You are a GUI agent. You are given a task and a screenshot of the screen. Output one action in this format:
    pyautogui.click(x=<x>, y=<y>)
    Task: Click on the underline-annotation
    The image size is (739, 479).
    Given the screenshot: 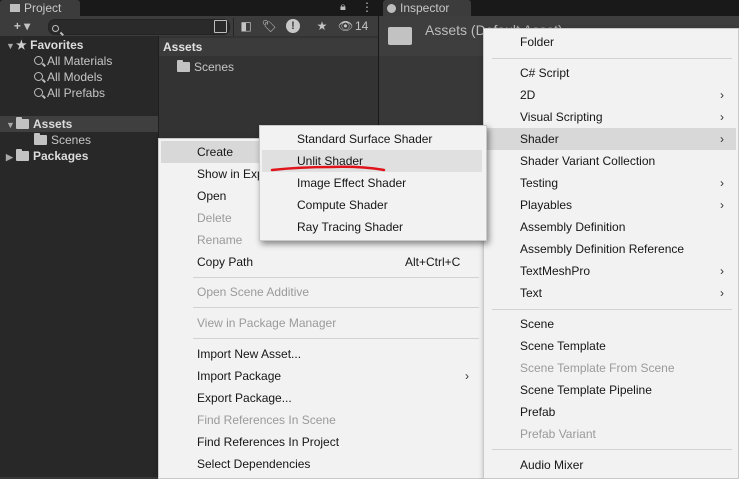 What is the action you would take?
    pyautogui.click(x=328, y=168)
    